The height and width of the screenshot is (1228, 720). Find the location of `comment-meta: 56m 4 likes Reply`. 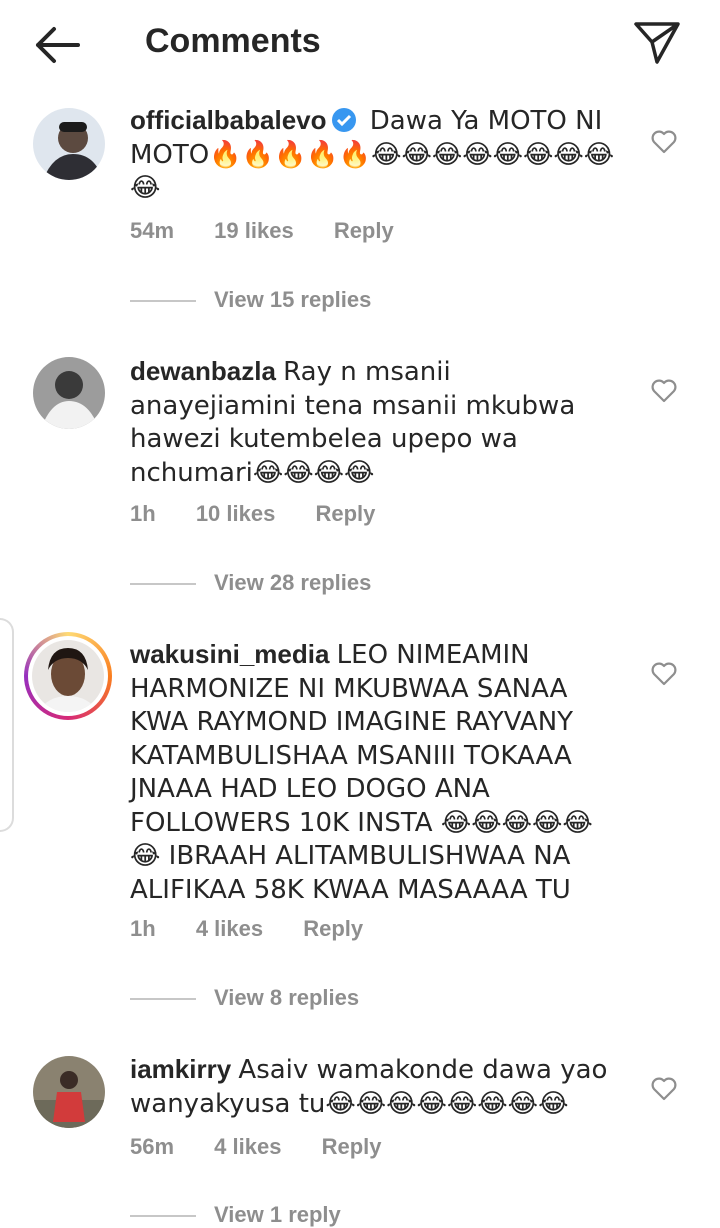

comment-meta: 56m 4 likes Reply is located at coordinates (273, 1147).